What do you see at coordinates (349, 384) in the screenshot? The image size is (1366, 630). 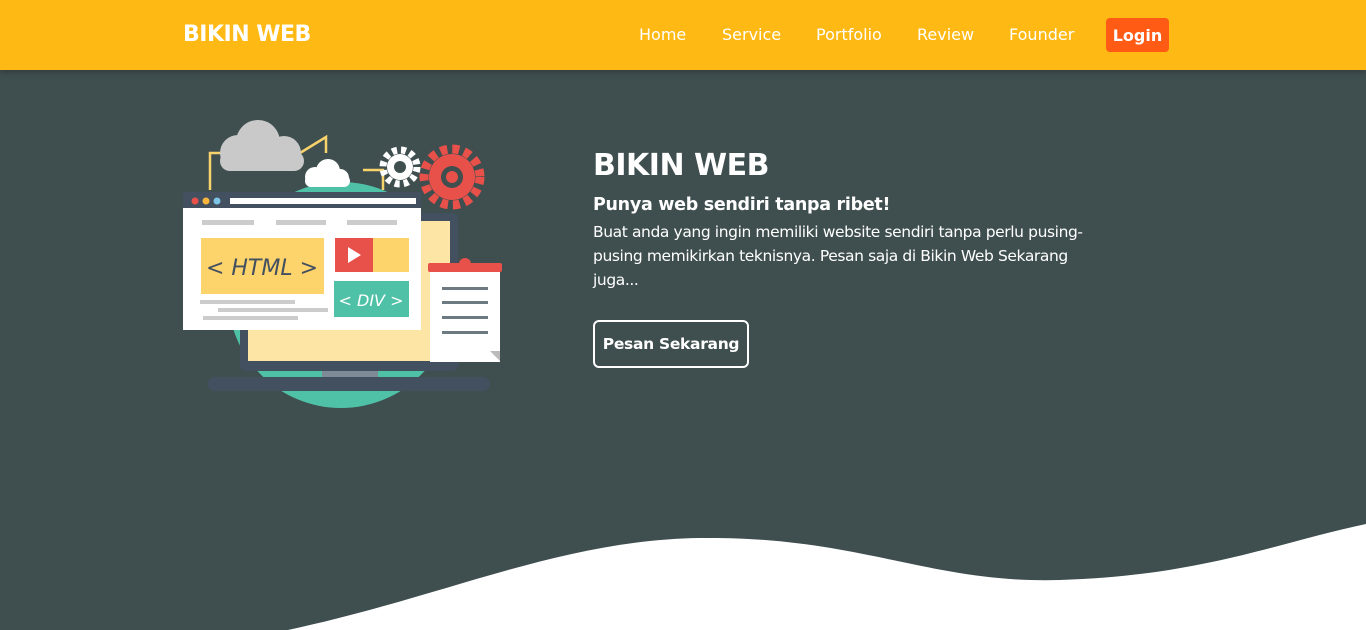 I see `laptop-base` at bounding box center [349, 384].